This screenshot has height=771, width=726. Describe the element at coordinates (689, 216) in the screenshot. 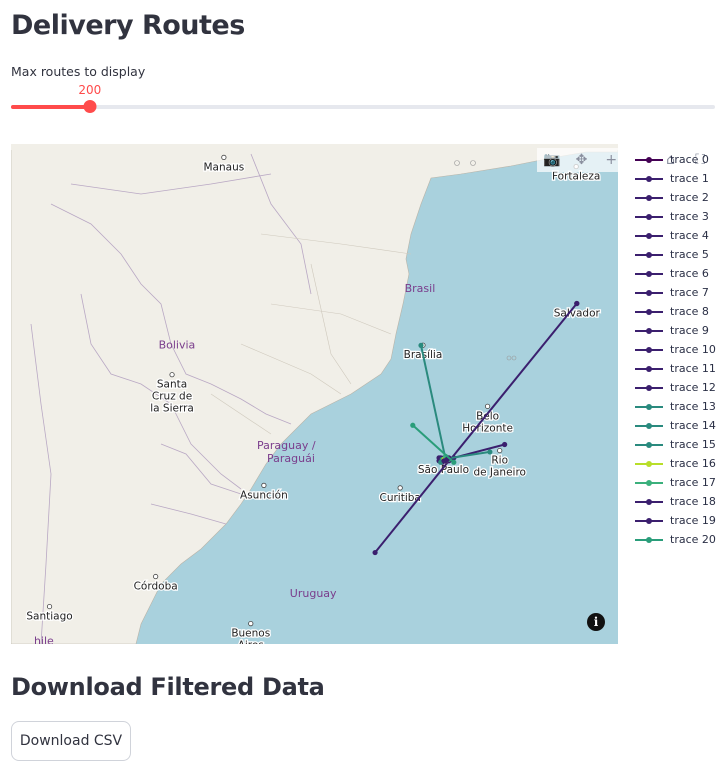

I see `legend-label: trace 3` at that location.